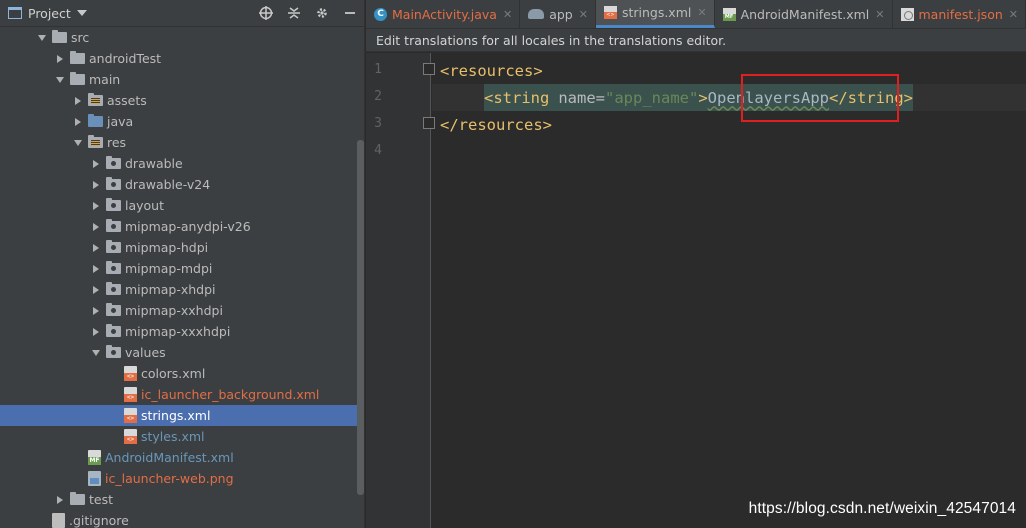 This screenshot has height=528, width=1026. What do you see at coordinates (170, 289) in the screenshot?
I see `tree-item-label: mipmap-xhdpi` at bounding box center [170, 289].